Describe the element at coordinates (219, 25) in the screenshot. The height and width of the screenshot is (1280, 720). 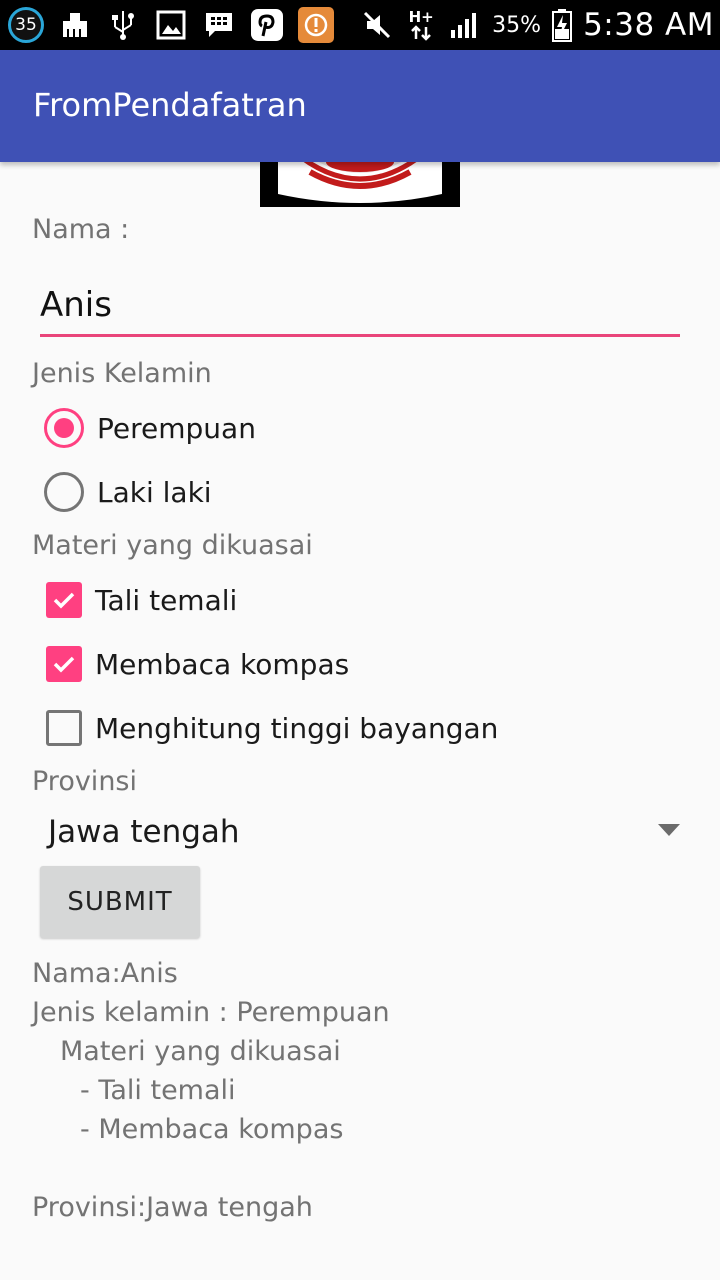
I see `bbm-icon` at that location.